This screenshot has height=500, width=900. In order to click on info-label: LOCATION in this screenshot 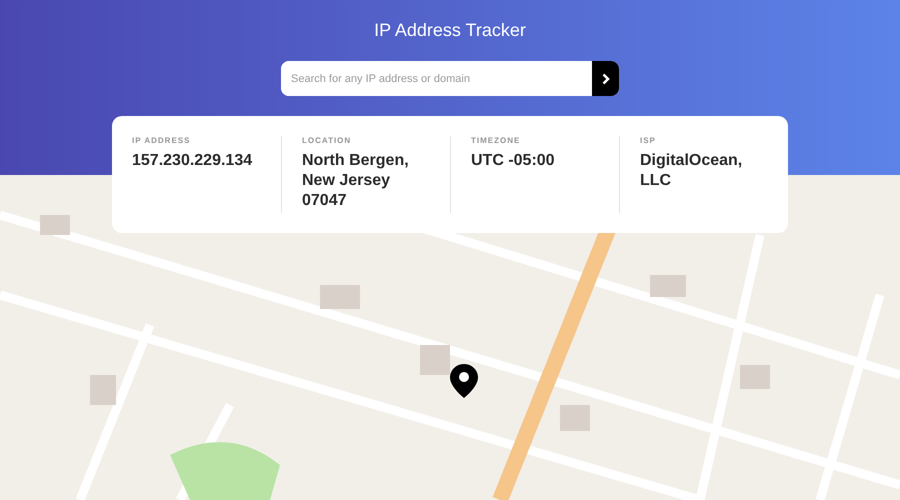, I will do `click(327, 140)`.